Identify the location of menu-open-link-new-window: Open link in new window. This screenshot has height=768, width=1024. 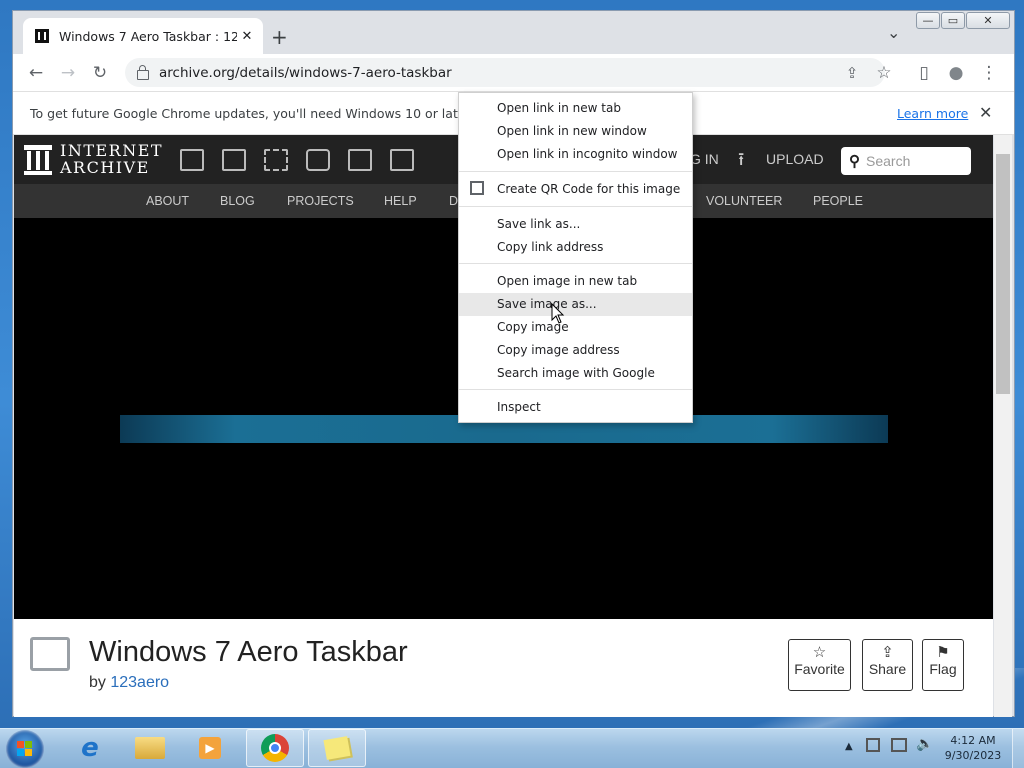
(575, 131).